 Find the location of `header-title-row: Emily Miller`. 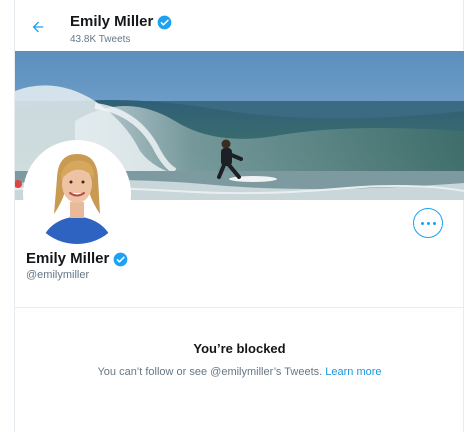

header-title-row: Emily Miller is located at coordinates (121, 22).